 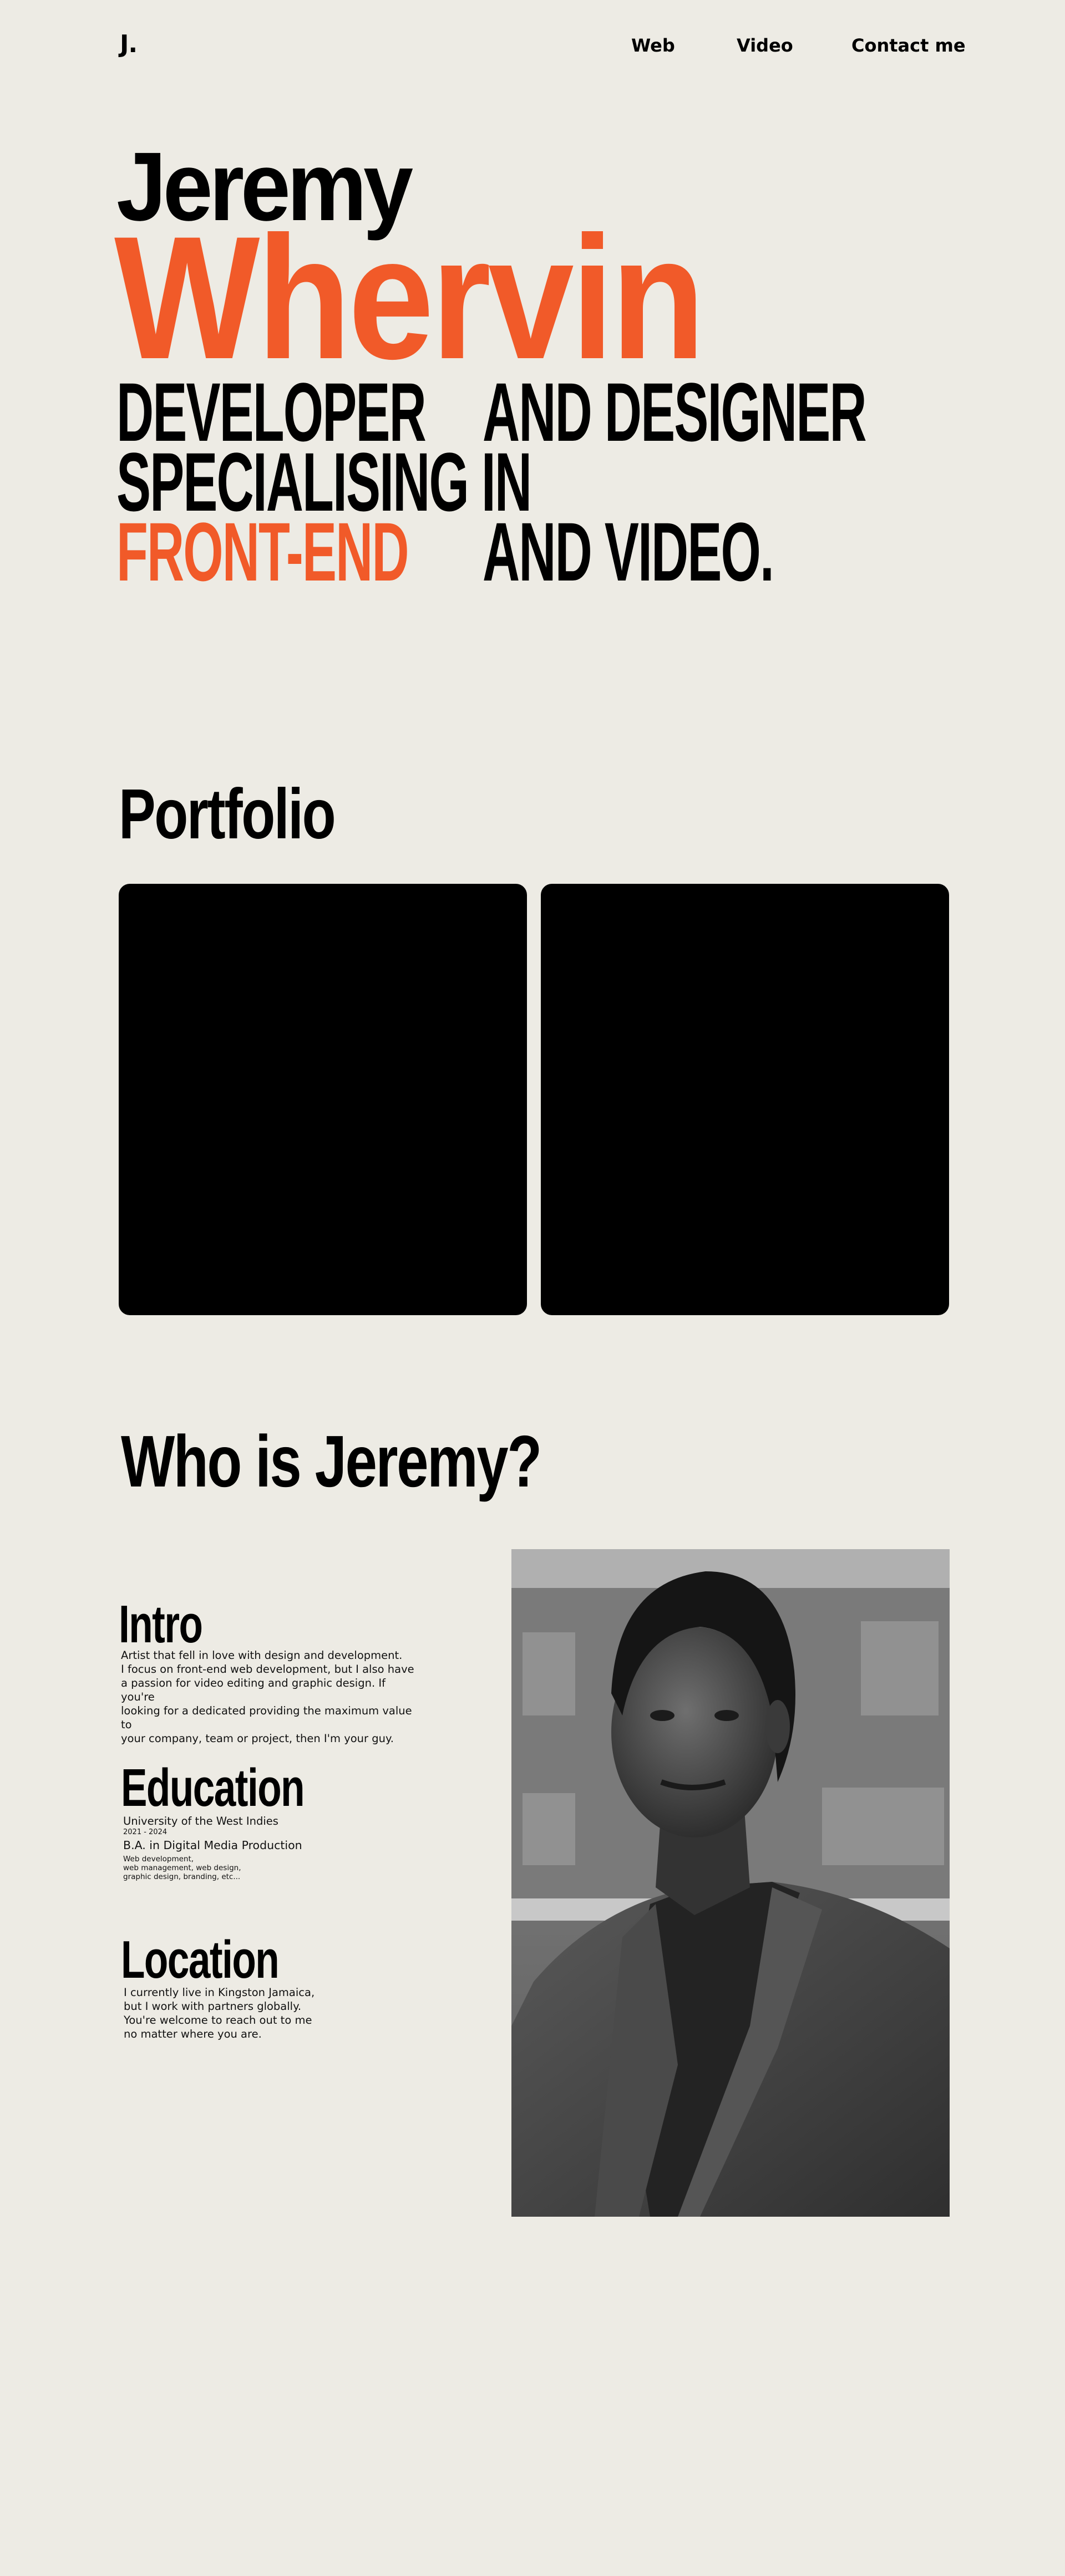 I want to click on tagline-front-end: FRONT-END, so click(x=262, y=552).